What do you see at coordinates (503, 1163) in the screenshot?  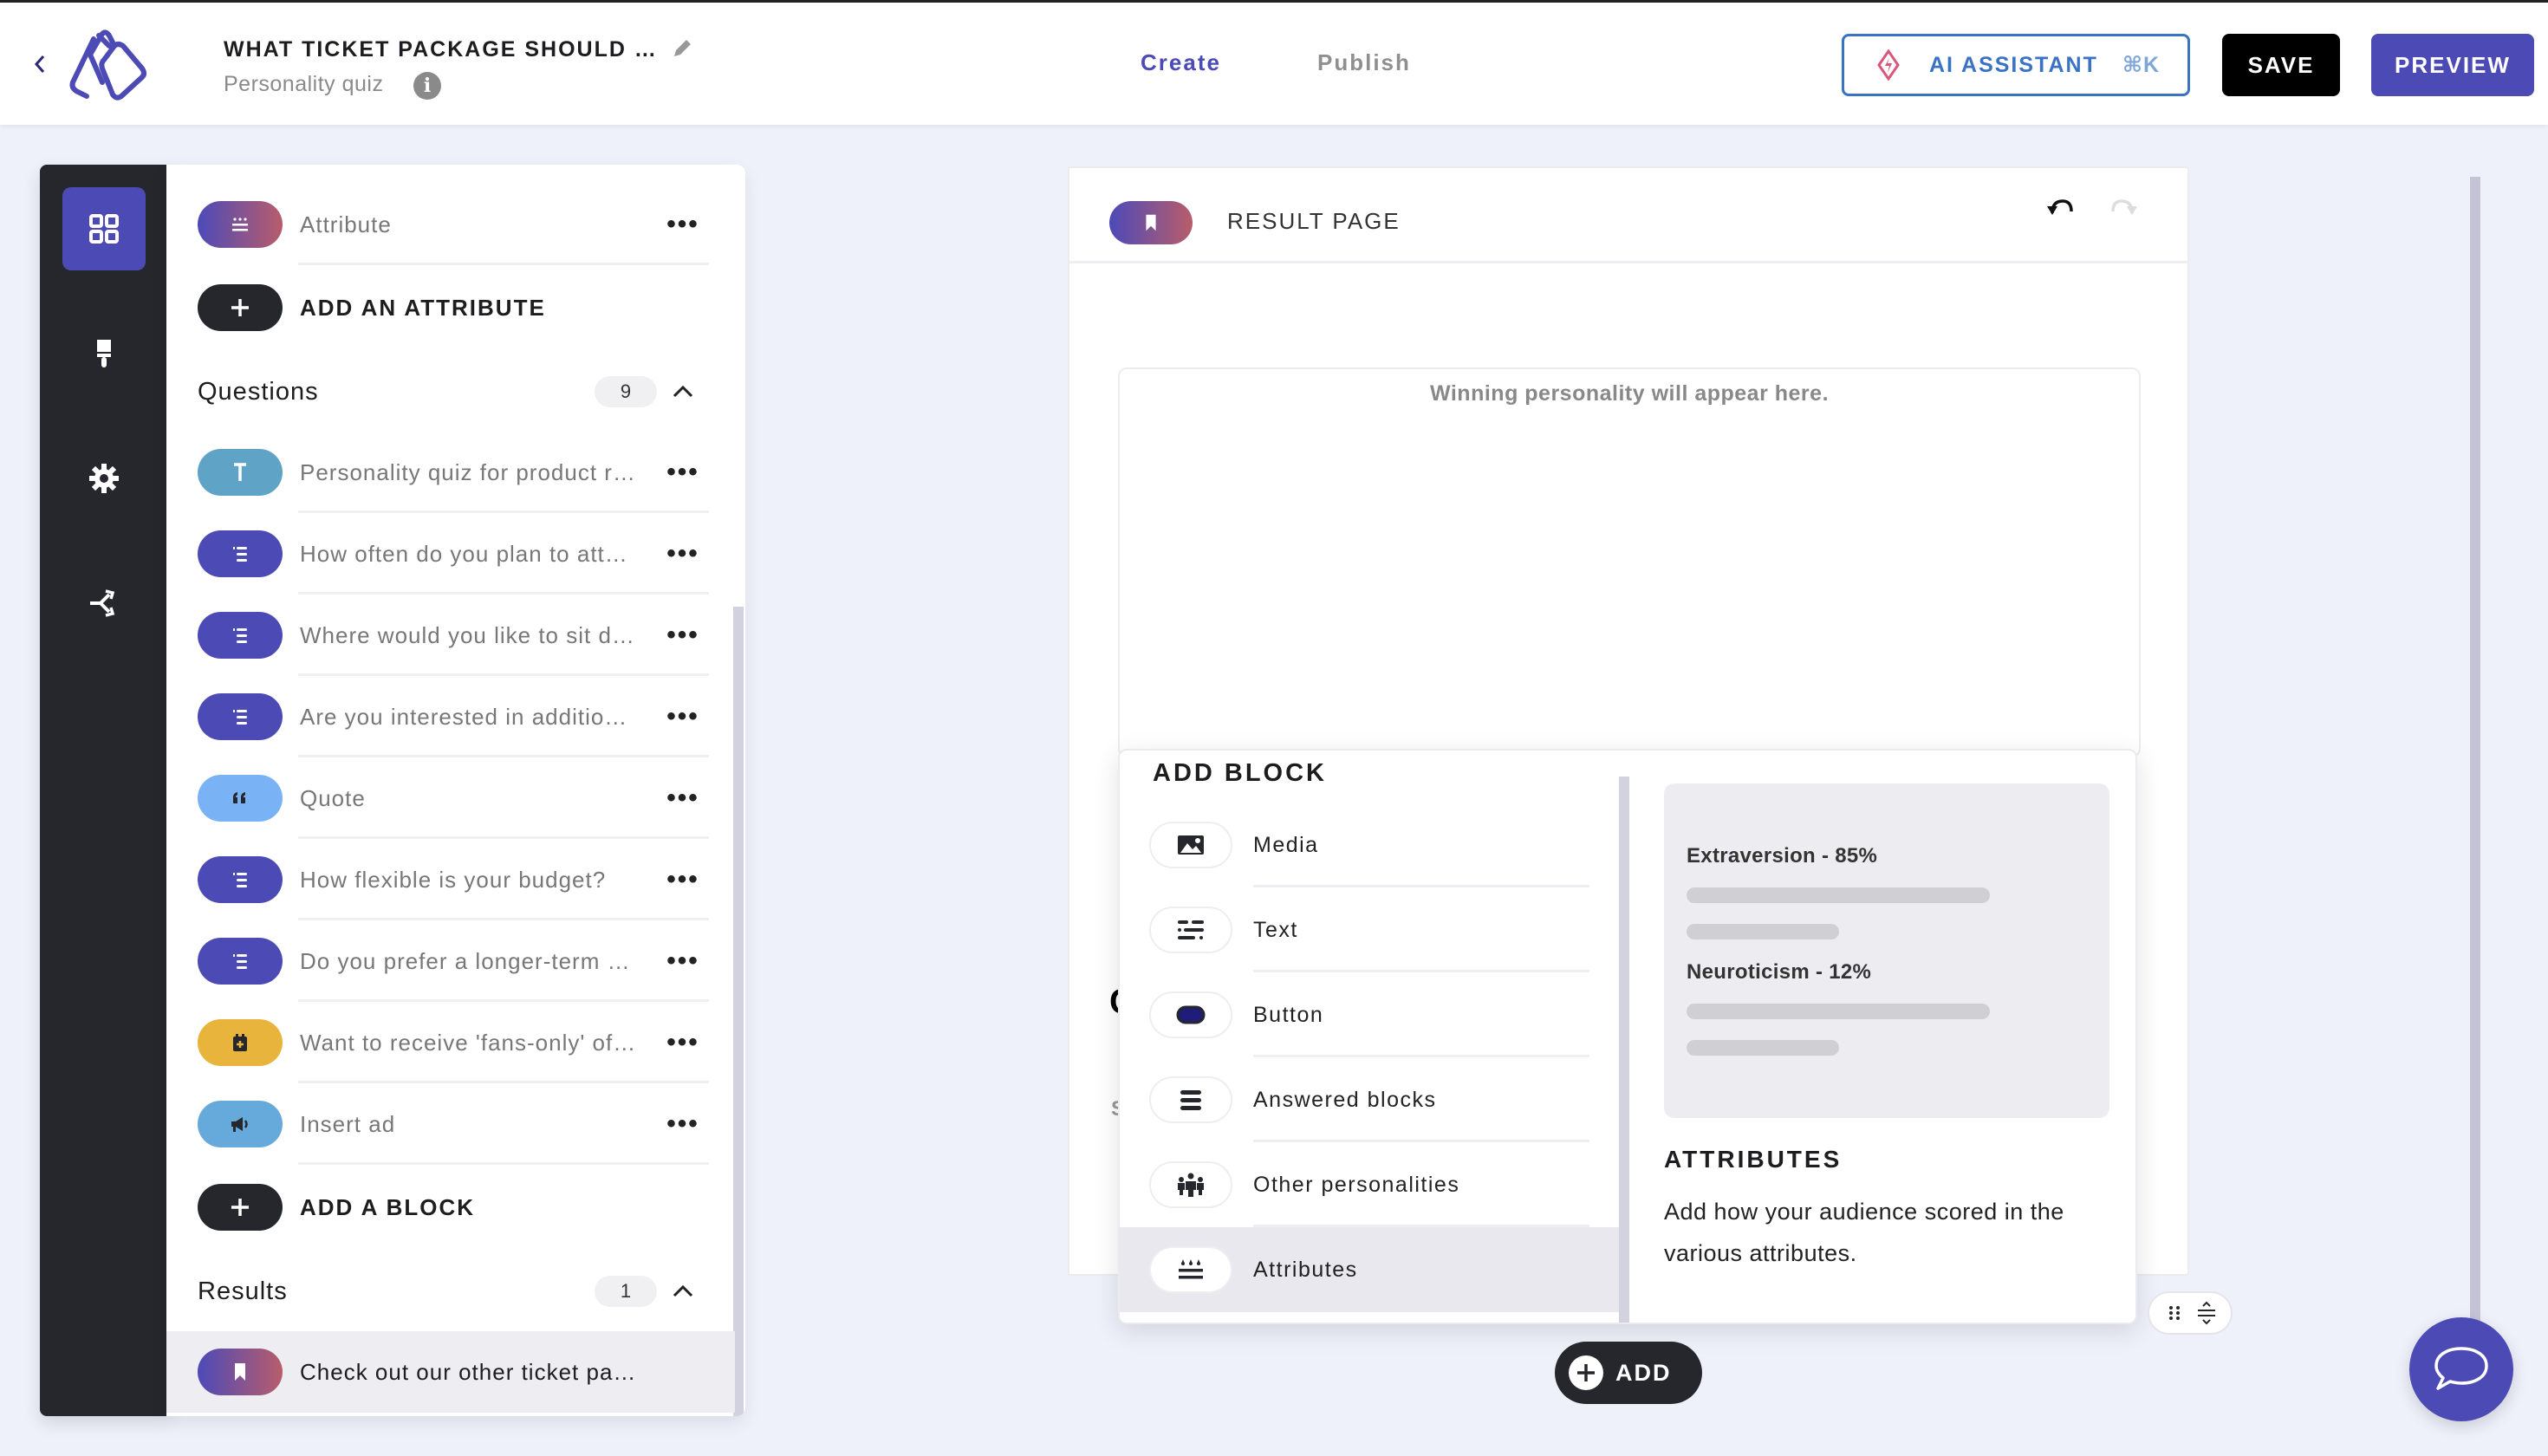 I see `divider` at bounding box center [503, 1163].